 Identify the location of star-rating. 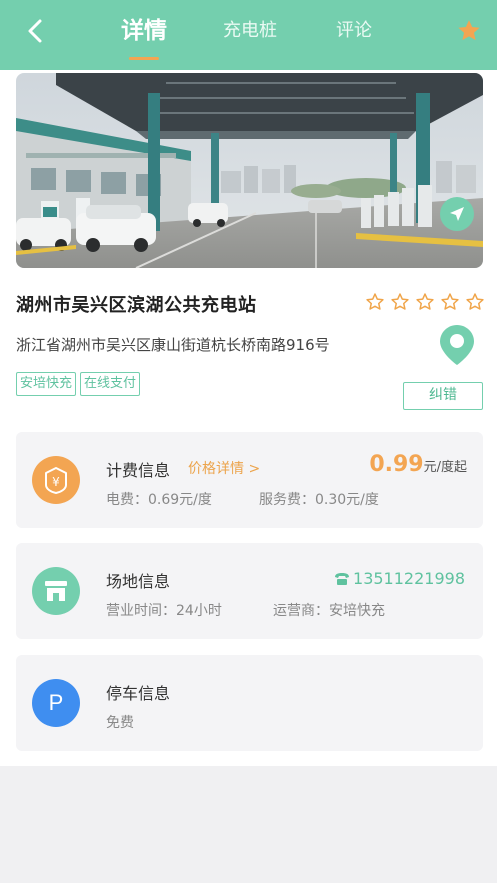
(425, 302).